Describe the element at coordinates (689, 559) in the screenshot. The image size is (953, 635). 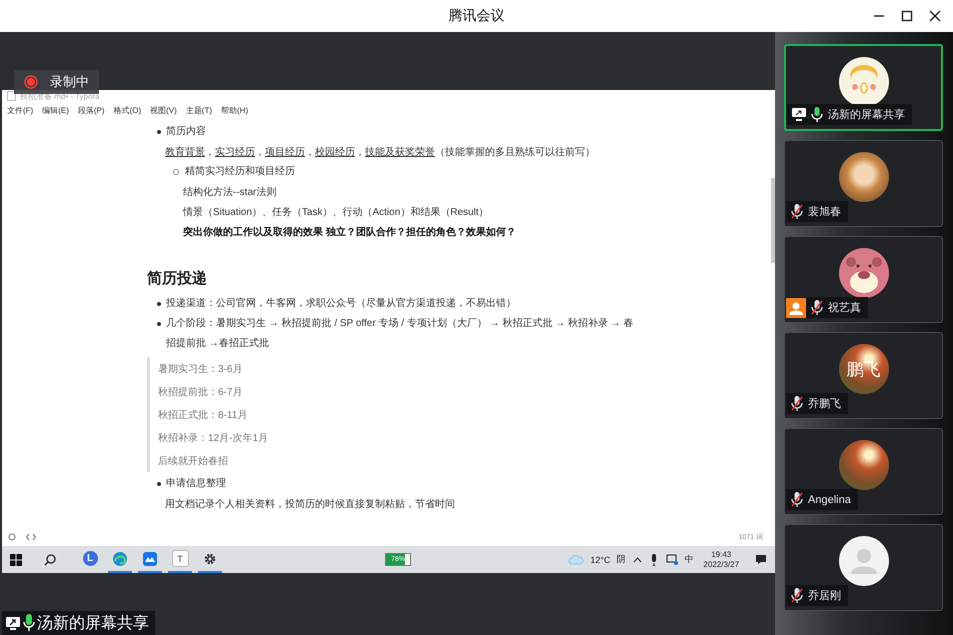
I see `input-method: 中` at that location.